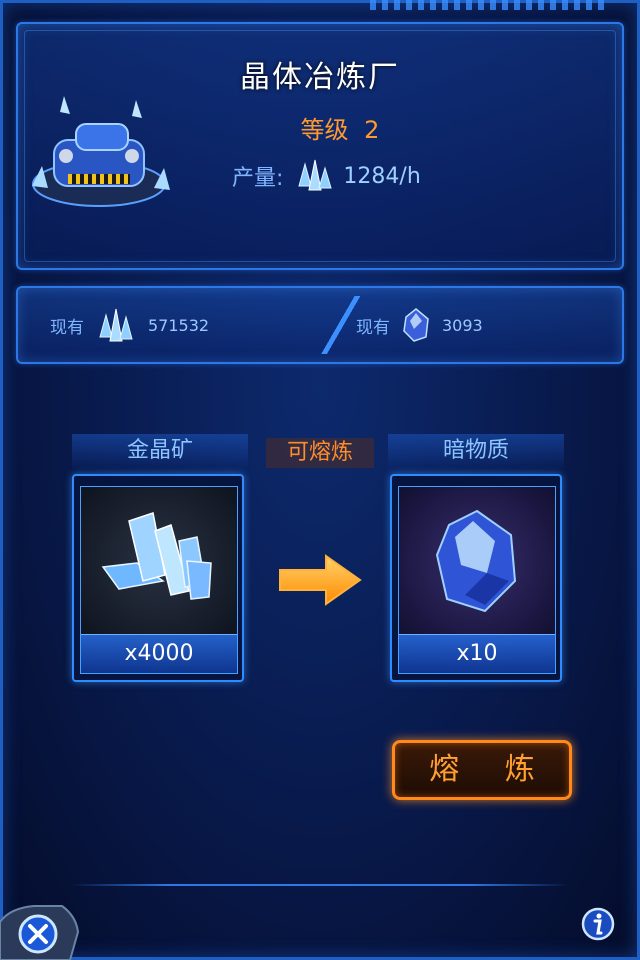 The height and width of the screenshot is (960, 640). I want to click on production-value: 1284/h, so click(382, 176).